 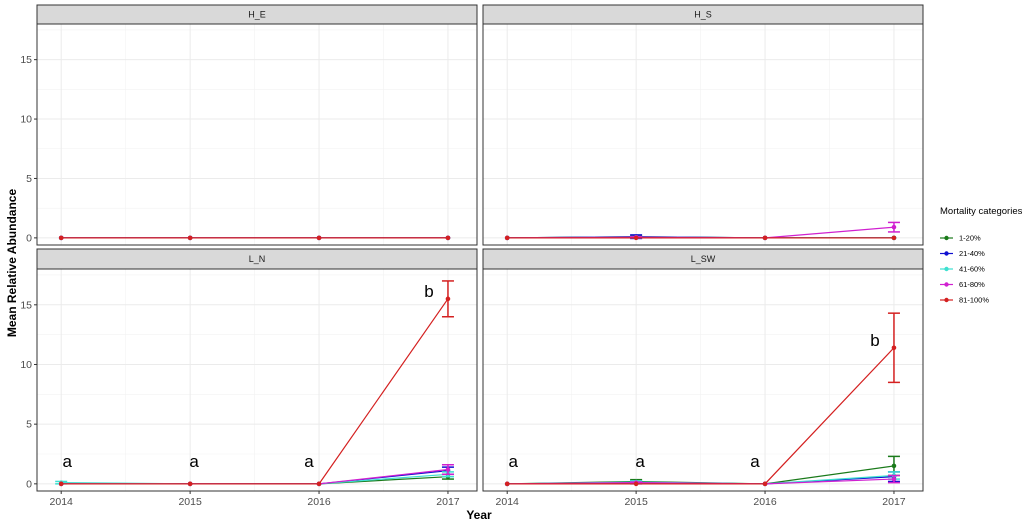 What do you see at coordinates (972, 253) in the screenshot?
I see `legend-label: 21-40%` at bounding box center [972, 253].